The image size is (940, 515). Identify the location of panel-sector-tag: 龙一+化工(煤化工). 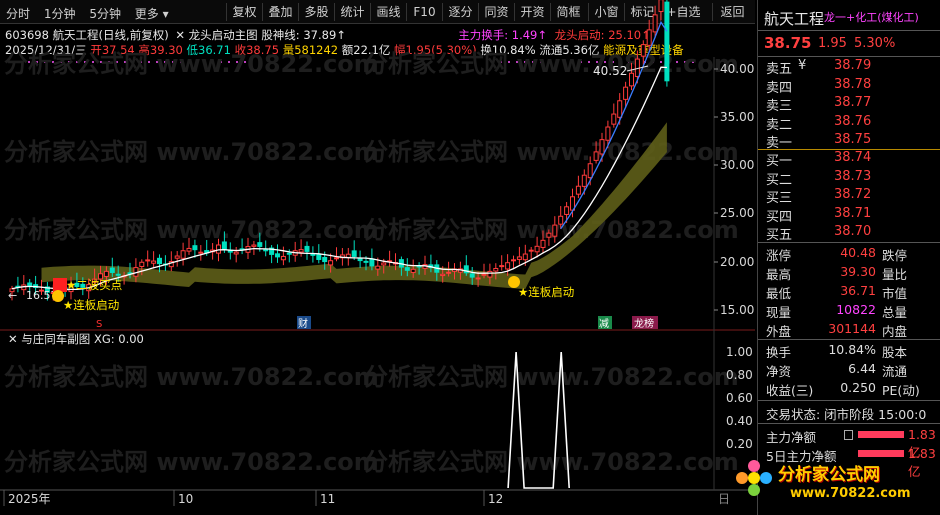
(871, 17).